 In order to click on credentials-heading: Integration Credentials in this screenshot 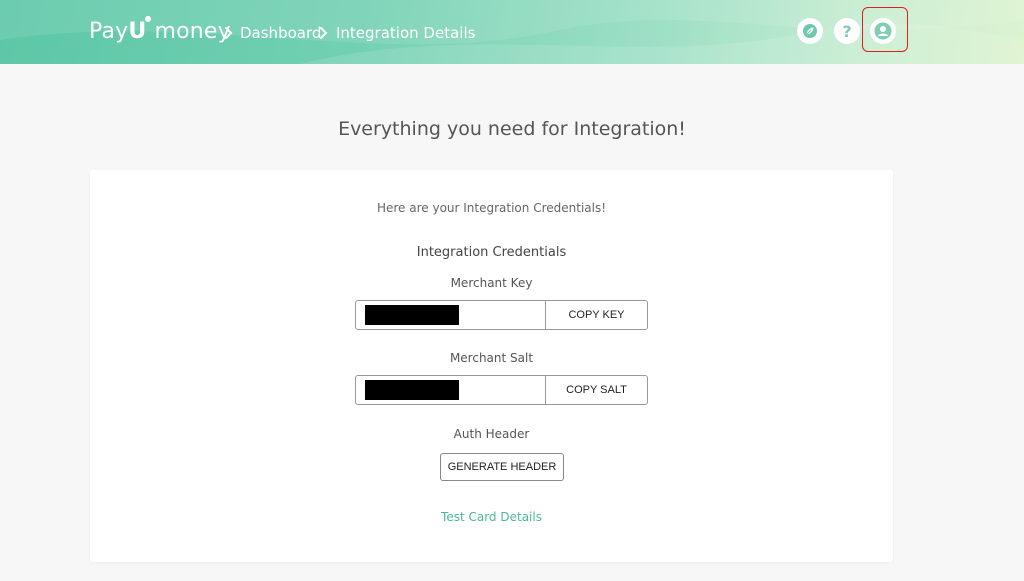, I will do `click(491, 252)`.